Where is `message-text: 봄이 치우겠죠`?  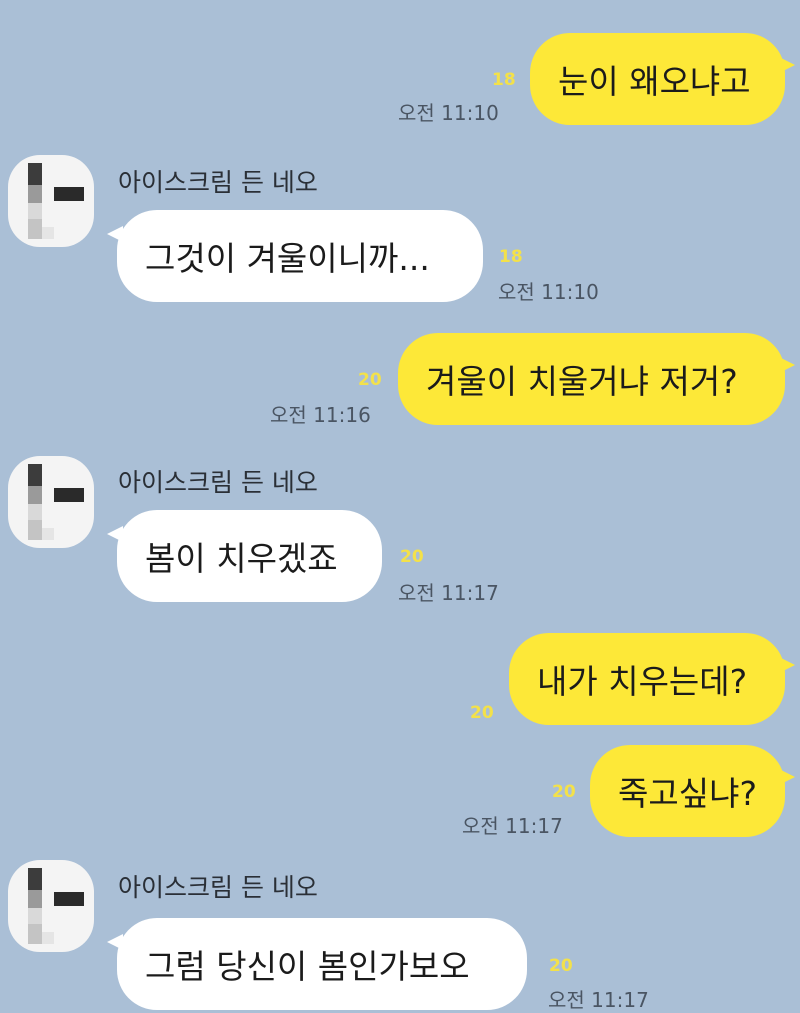 message-text: 봄이 치우겠죠 is located at coordinates (241, 558).